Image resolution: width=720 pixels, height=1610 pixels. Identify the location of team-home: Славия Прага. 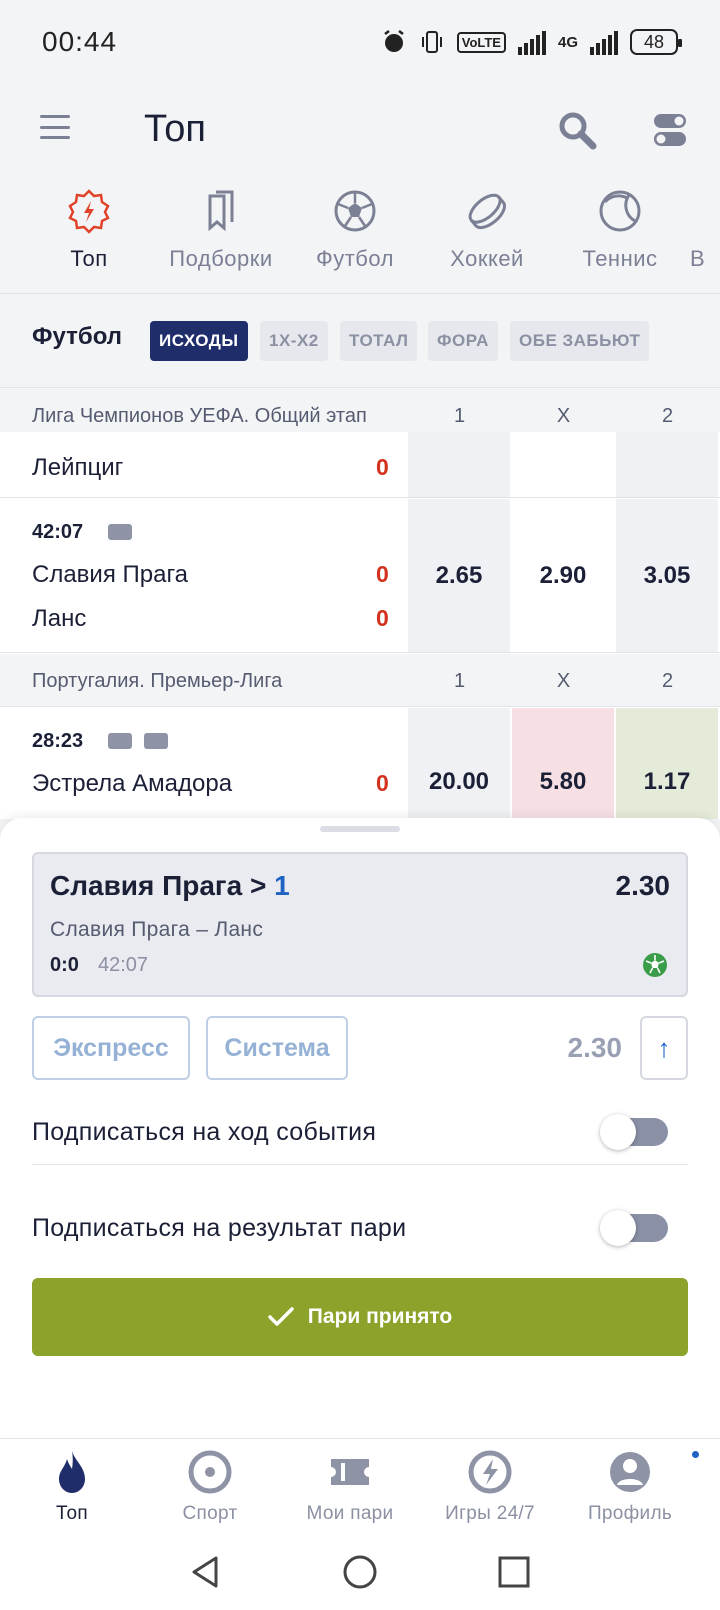
(110, 574).